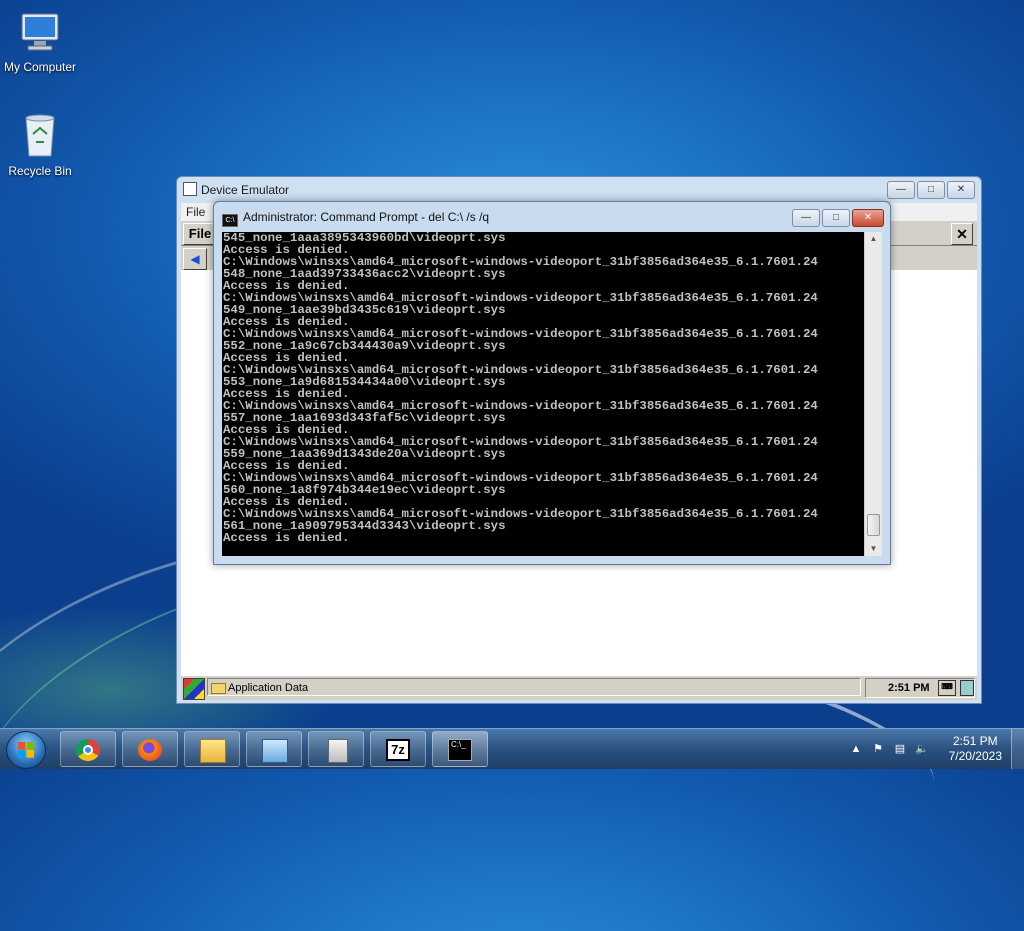 The image size is (1024, 931). Describe the element at coordinates (975, 756) in the screenshot. I see `clock-date: 7/20/2023` at that location.